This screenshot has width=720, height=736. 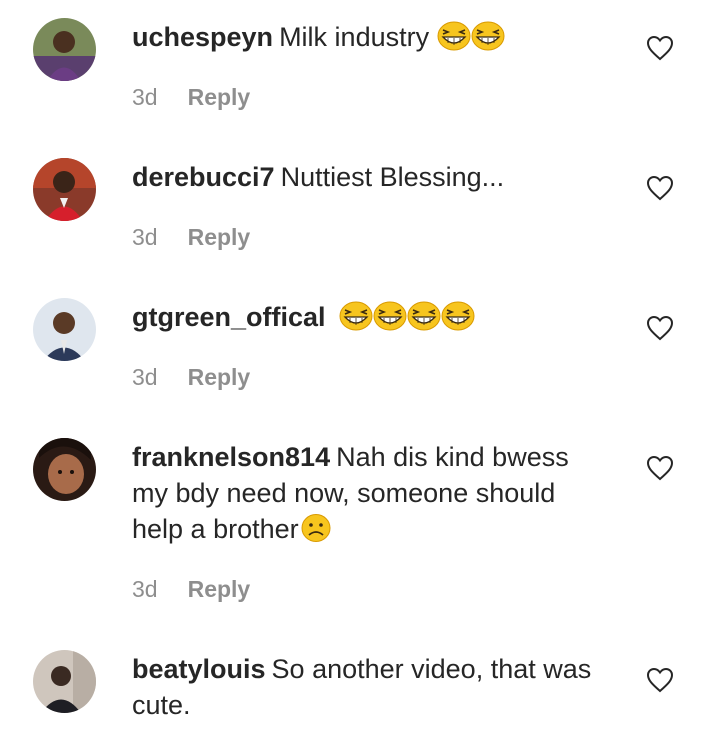 What do you see at coordinates (354, 37) in the screenshot?
I see `comment-text: Milk industry` at bounding box center [354, 37].